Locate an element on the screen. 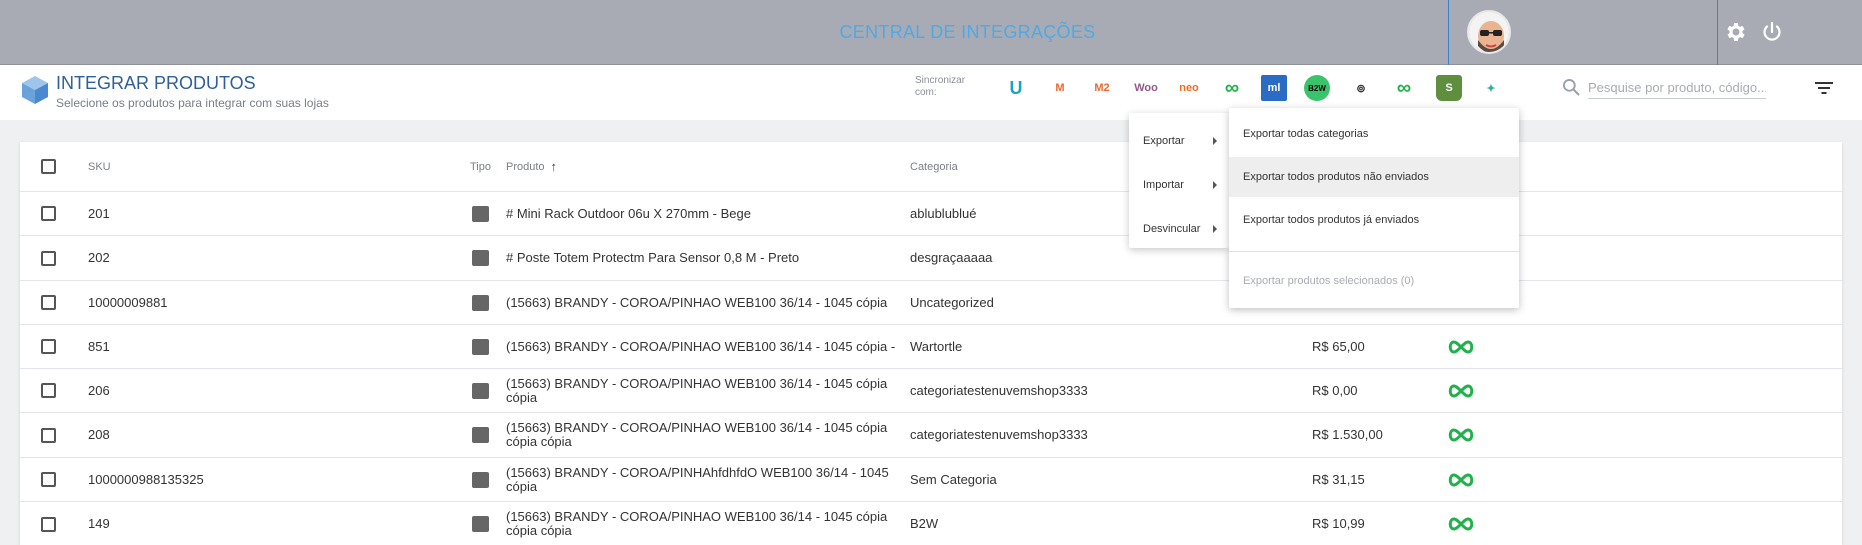  menu-item-label: Importar is located at coordinates (1163, 185).